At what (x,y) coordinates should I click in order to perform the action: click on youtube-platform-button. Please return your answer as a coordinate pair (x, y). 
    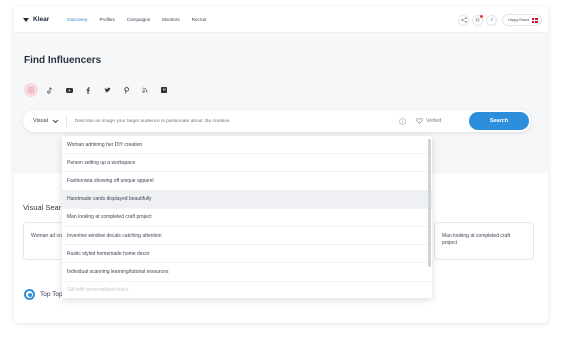
    Looking at the image, I should click on (69, 90).